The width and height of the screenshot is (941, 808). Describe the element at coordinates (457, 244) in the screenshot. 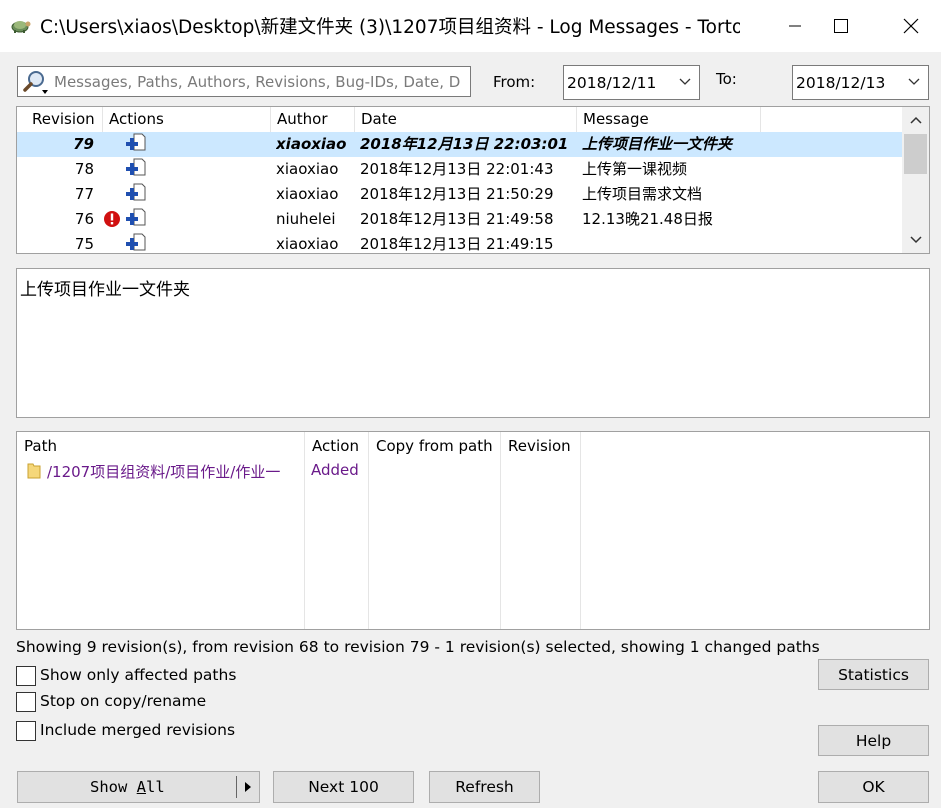

I see `date-cell: 2018年12月13日 21:49:15` at that location.